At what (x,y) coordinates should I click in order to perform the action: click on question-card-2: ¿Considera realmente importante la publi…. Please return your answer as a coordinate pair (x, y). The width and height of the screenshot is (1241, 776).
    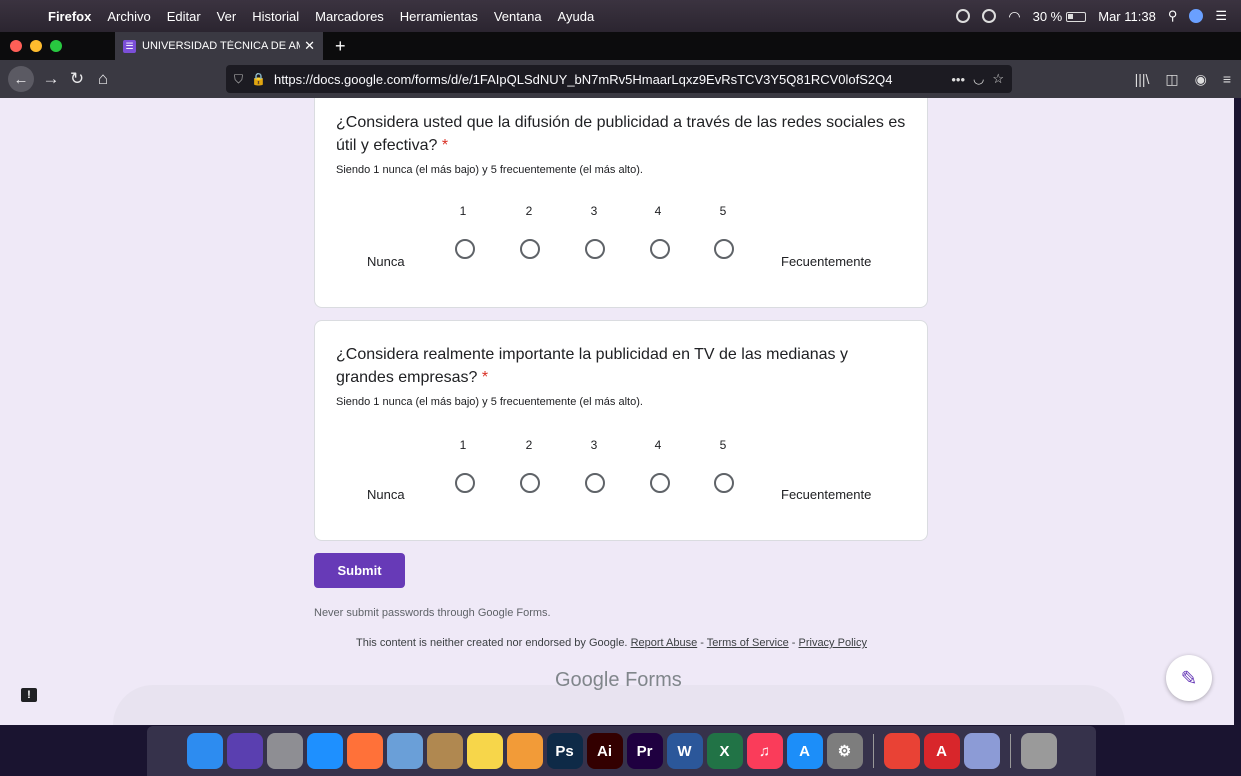
    Looking at the image, I should click on (621, 430).